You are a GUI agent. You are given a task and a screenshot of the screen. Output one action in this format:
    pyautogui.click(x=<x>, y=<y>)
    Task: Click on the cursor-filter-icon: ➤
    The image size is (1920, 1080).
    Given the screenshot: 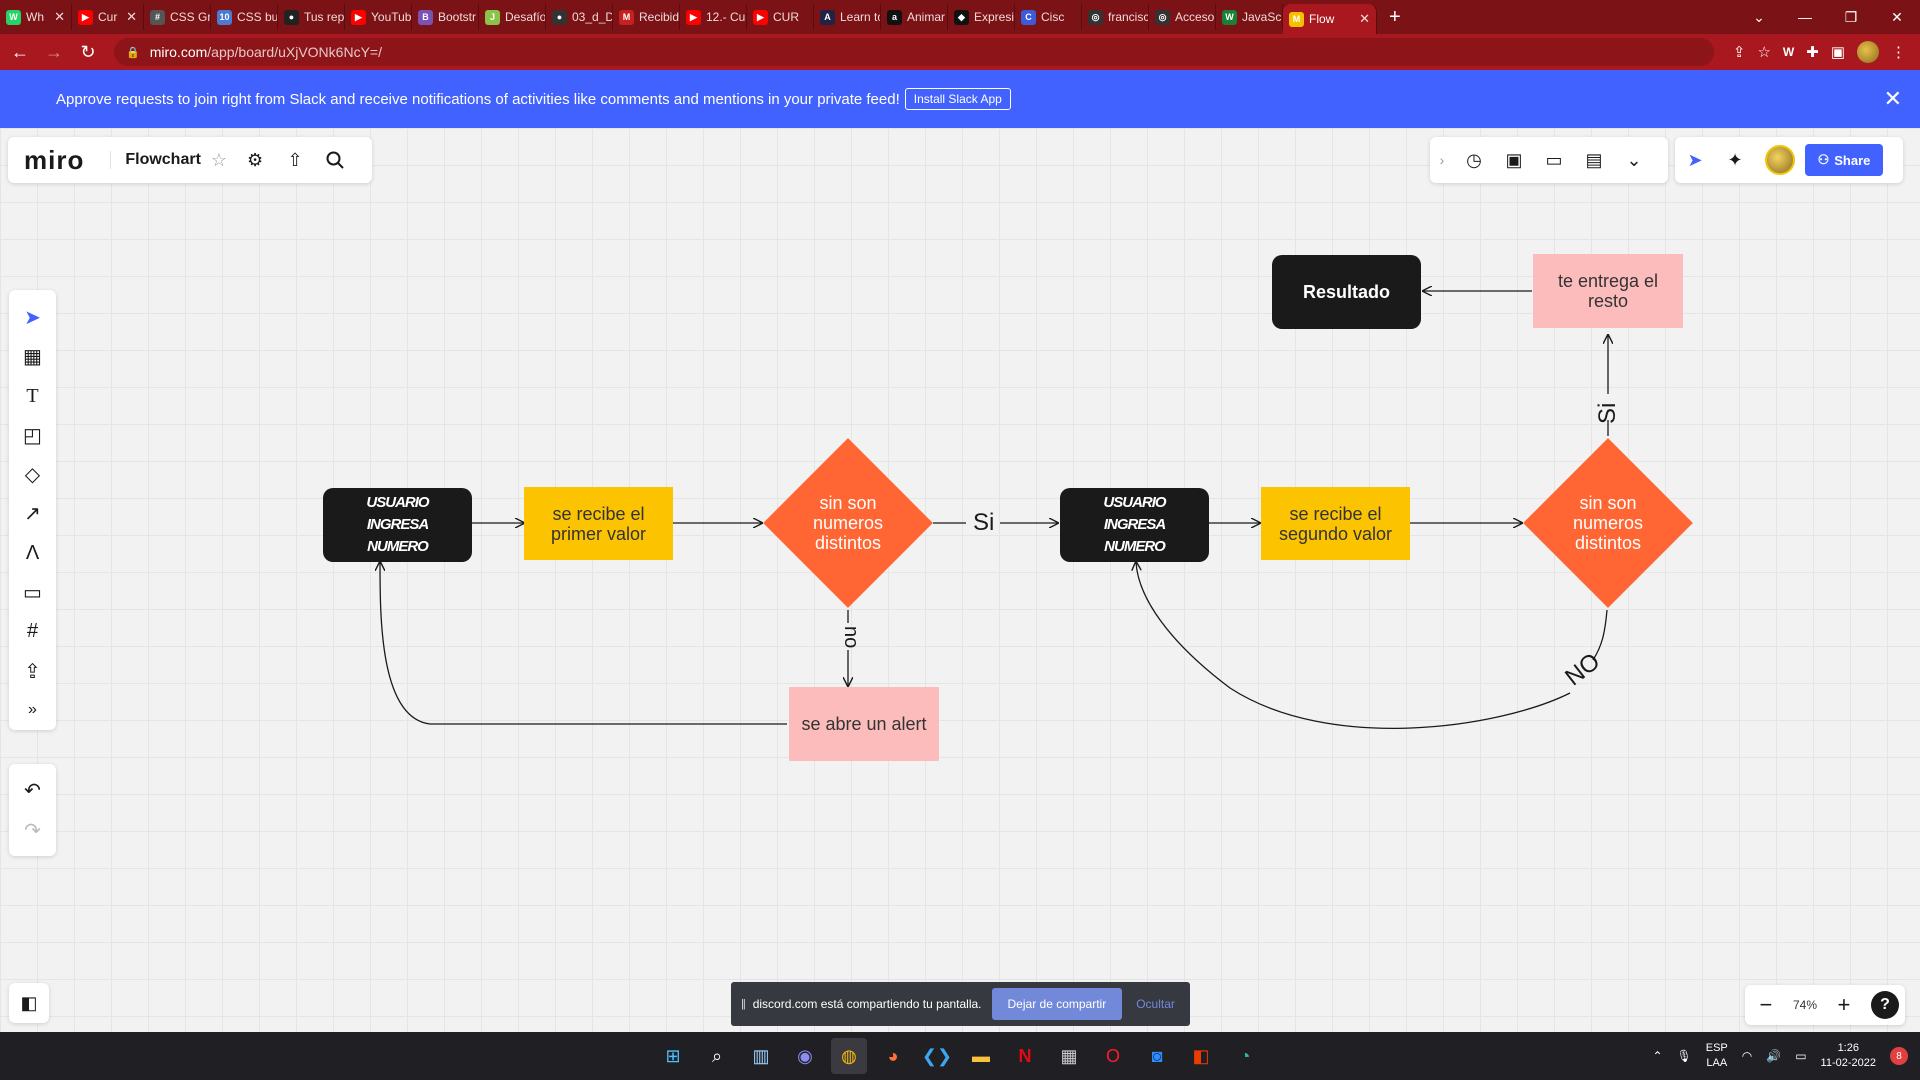 What is the action you would take?
    pyautogui.click(x=1695, y=160)
    